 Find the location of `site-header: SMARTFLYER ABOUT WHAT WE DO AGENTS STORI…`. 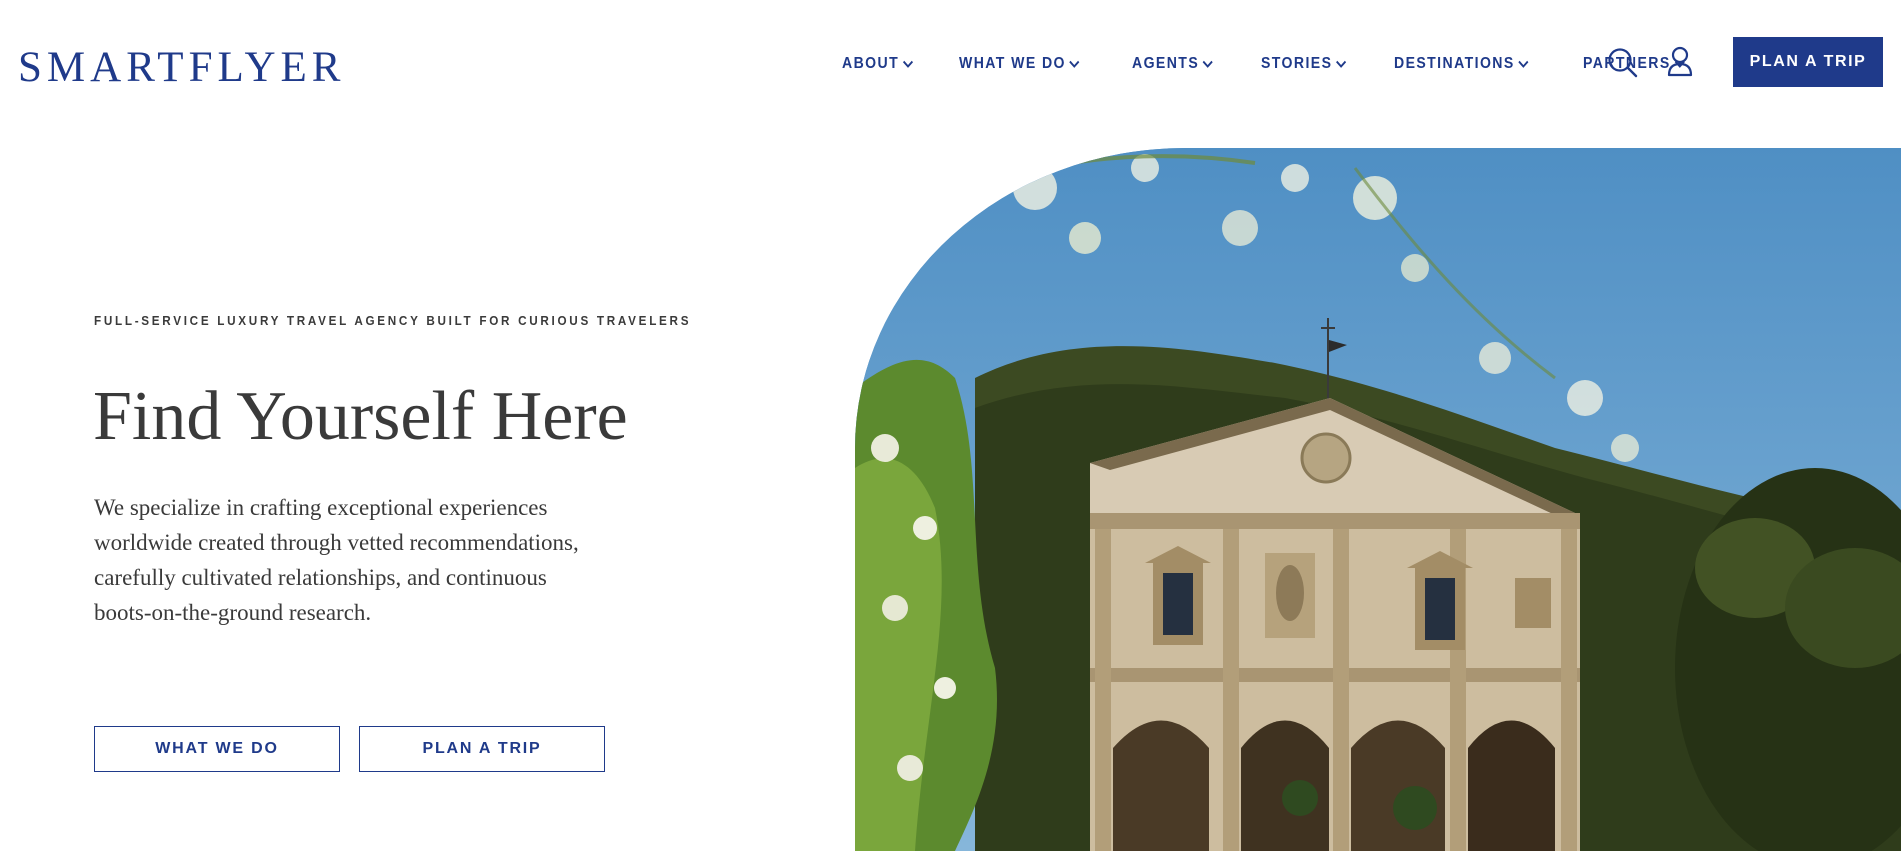

site-header: SMARTFLYER ABOUT WHAT WE DO AGENTS STORI… is located at coordinates (950, 62).